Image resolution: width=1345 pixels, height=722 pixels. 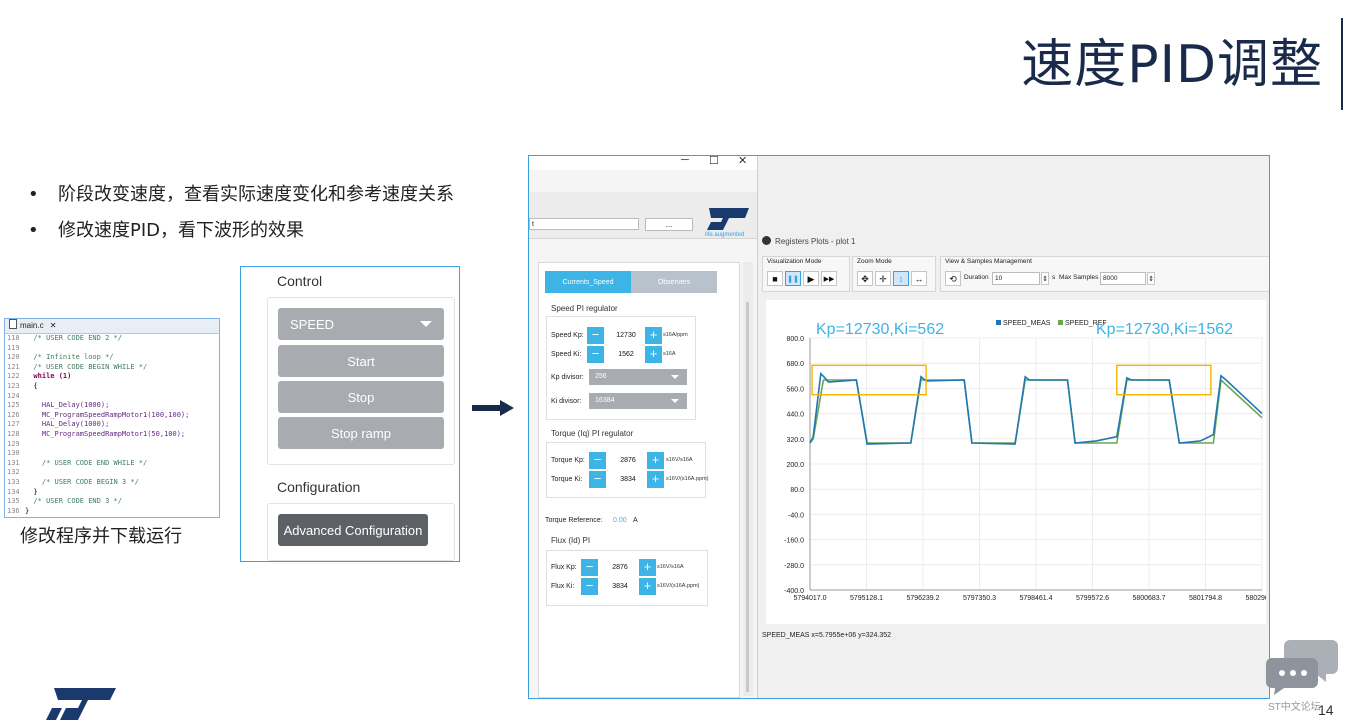 I want to click on zoom-horizontal-icon: ↔, so click(x=919, y=278).